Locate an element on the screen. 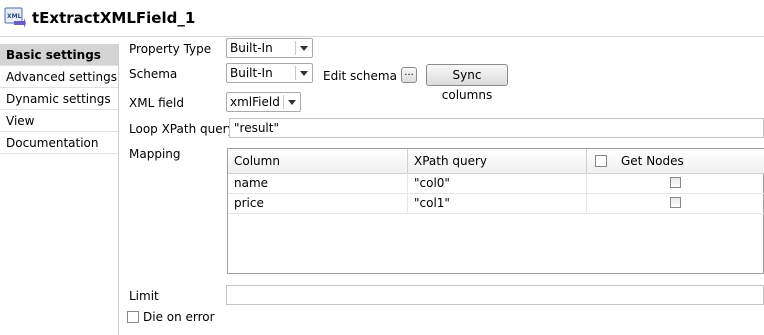  get-nodes-select-all-checkbox is located at coordinates (601, 161).